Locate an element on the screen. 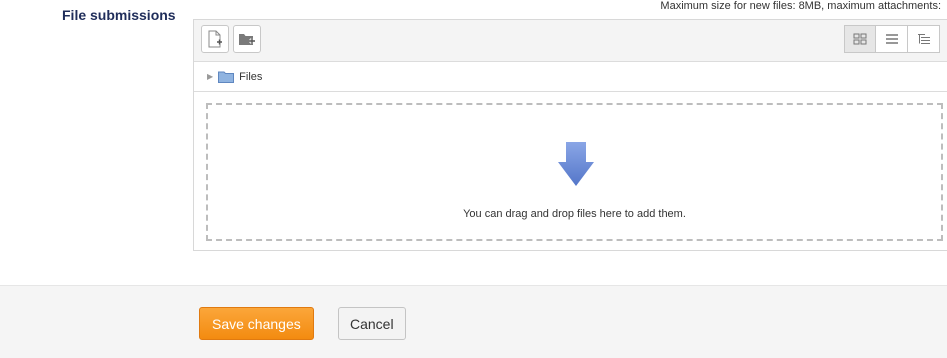 Image resolution: width=947 pixels, height=358 pixels. expand-caret-icon: ▶ is located at coordinates (210, 76).